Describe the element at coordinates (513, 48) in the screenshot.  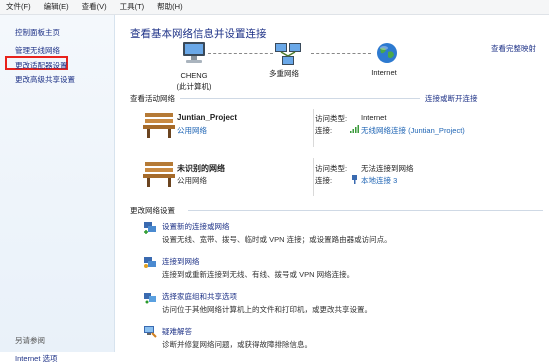
I see `view-full-map-link: 查看完整映射` at that location.